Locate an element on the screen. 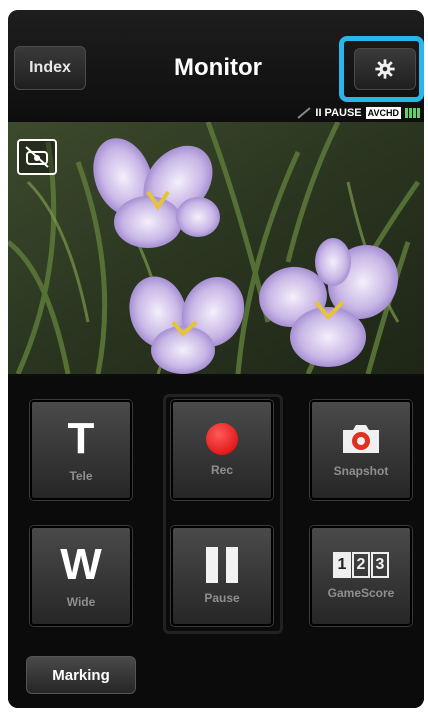  index-button: Index is located at coordinates (50, 68).